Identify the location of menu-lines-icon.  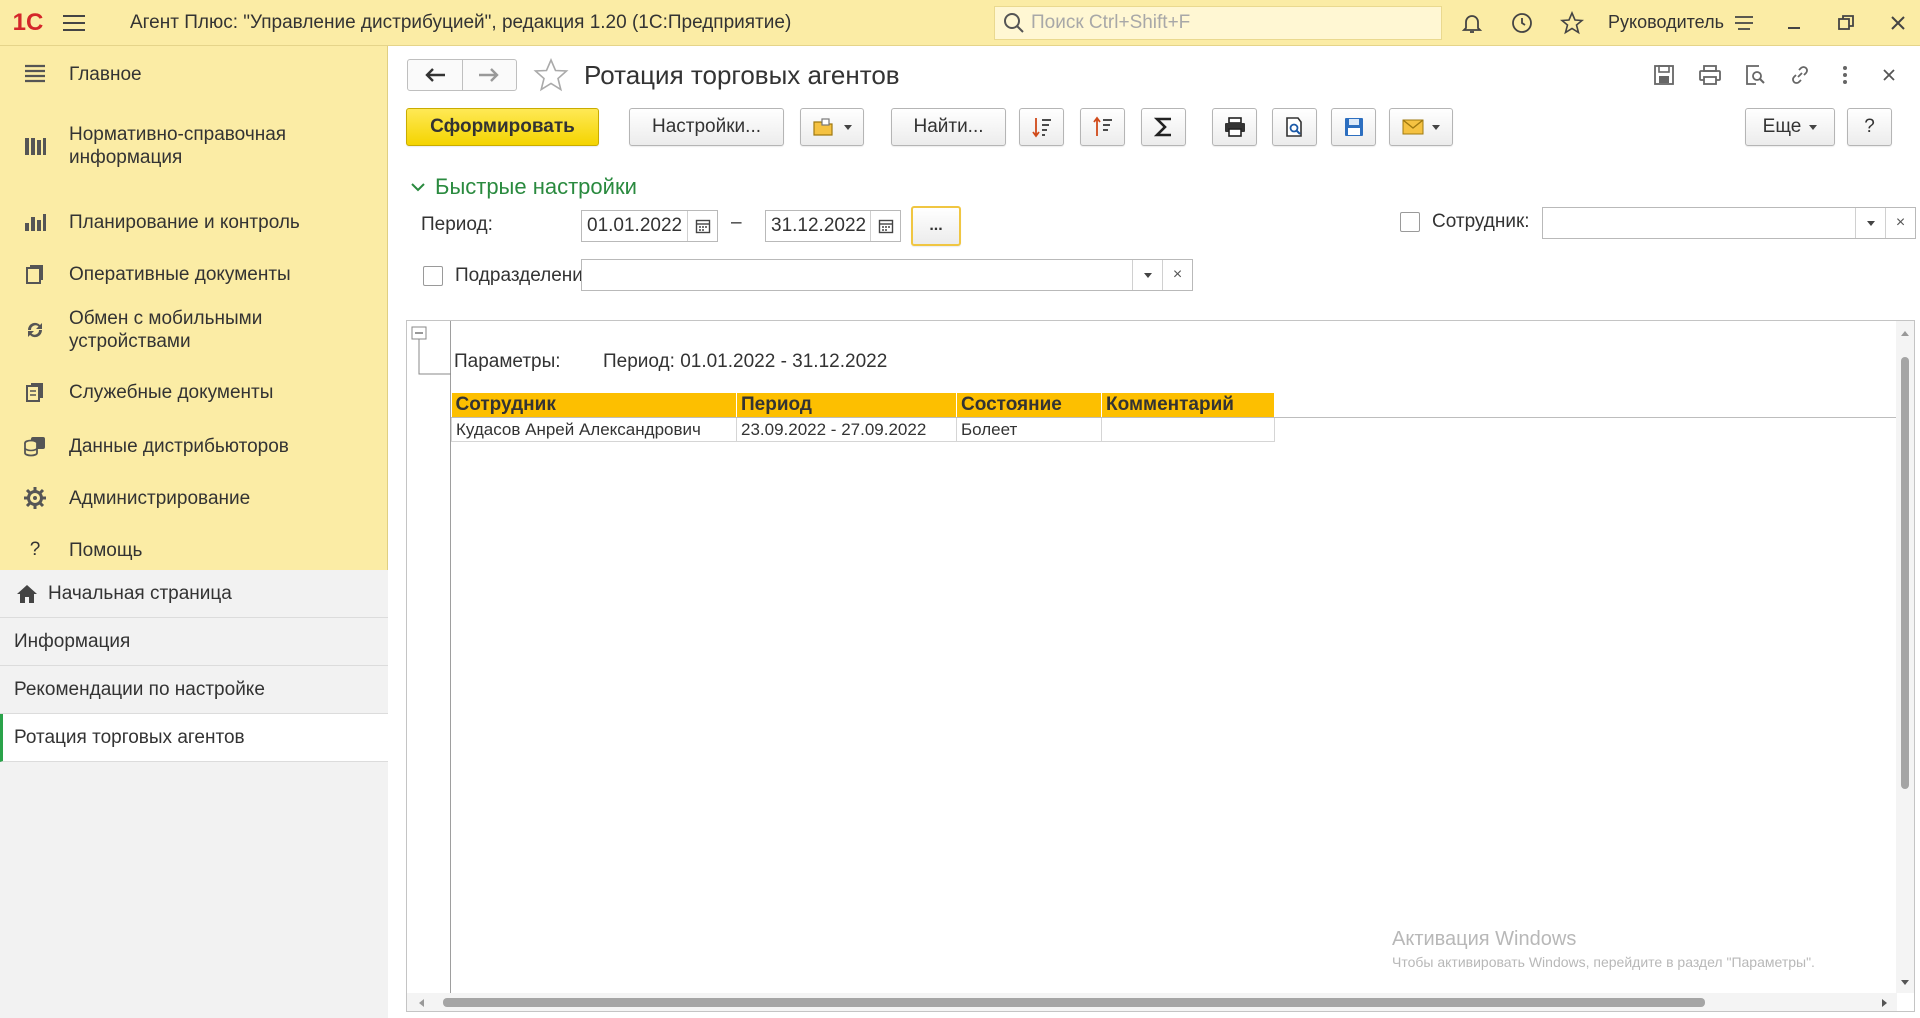
(35, 74).